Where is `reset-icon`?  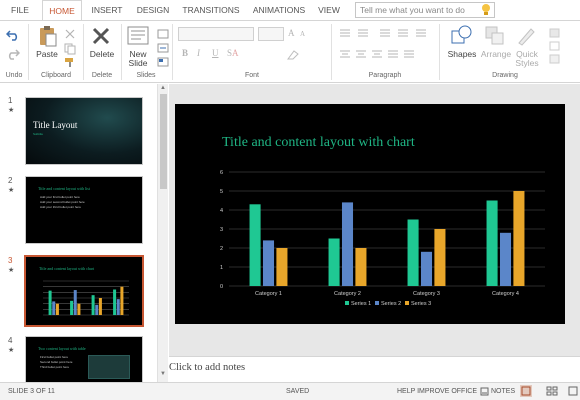
reset-icon is located at coordinates (163, 48).